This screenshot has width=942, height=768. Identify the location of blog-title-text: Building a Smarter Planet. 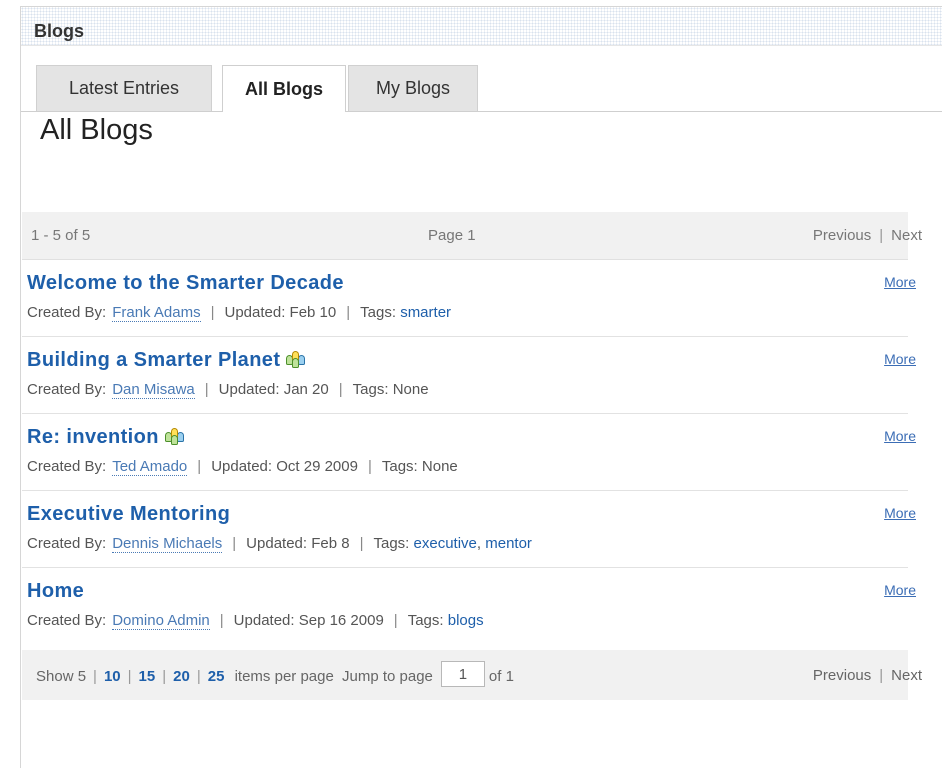
(153, 360).